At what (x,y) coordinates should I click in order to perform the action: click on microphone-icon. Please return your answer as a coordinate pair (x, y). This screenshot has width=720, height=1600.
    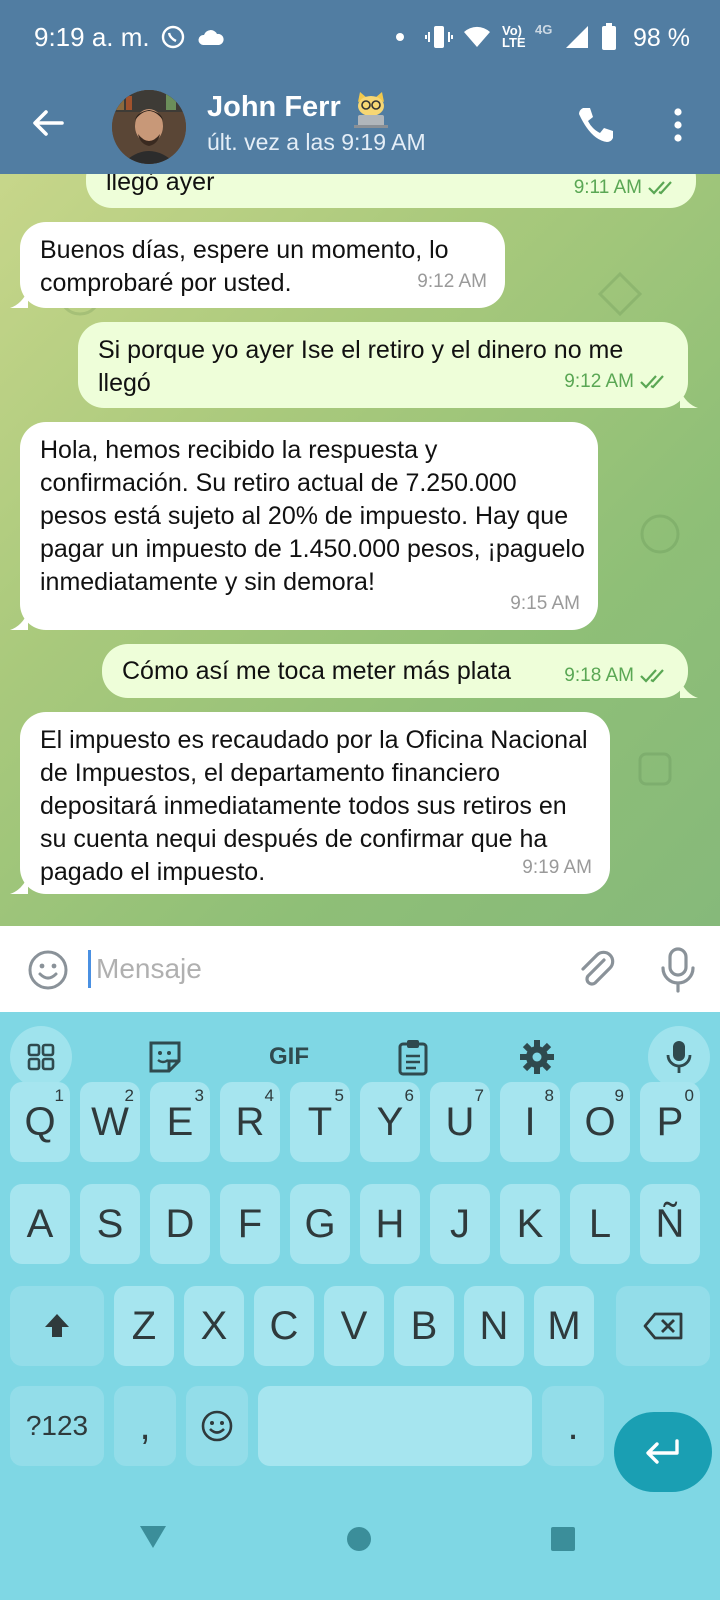
    Looking at the image, I should click on (678, 970).